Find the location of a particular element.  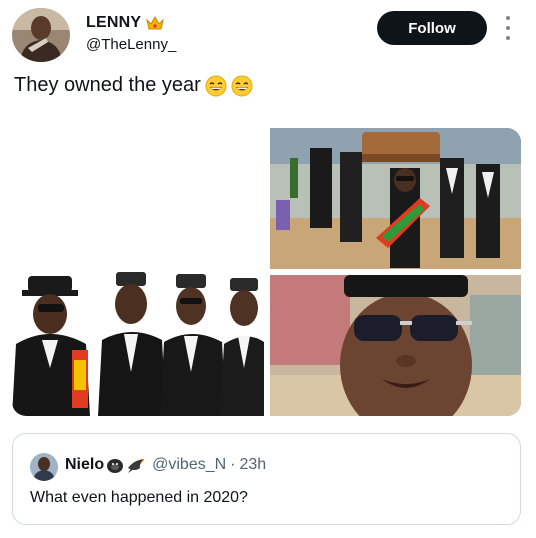

quoted-tweet-text: What even happened in 2020? is located at coordinates (139, 497).